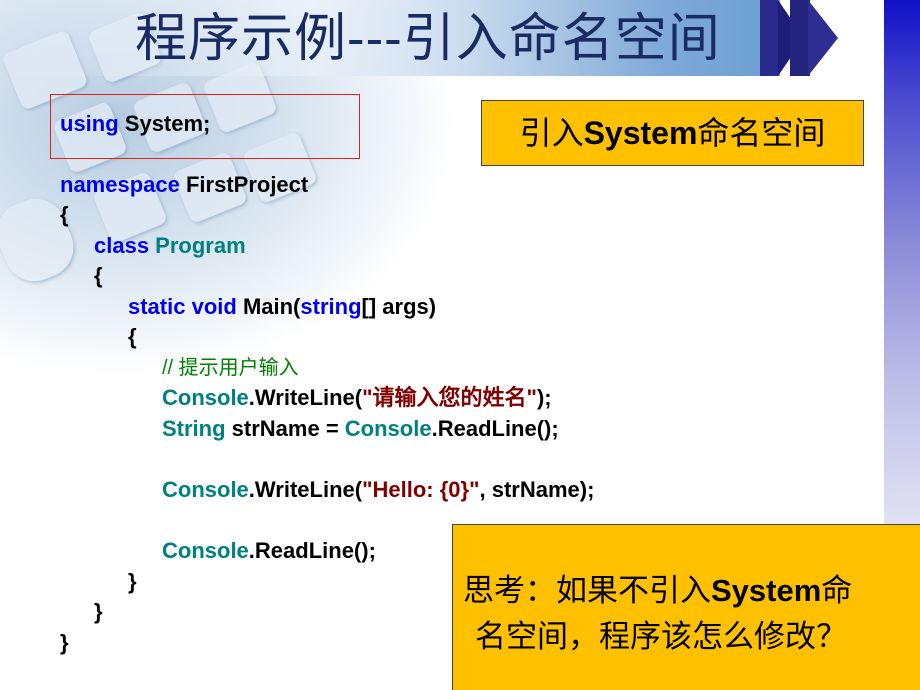 This screenshot has height=690, width=920. I want to click on code-text: System;, so click(164, 123).